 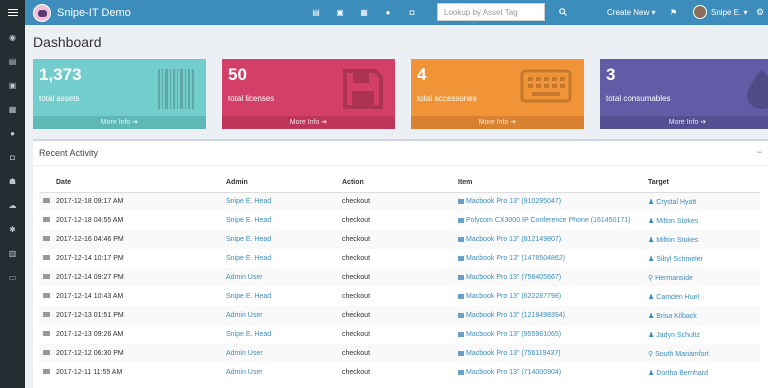 What do you see at coordinates (12, 181) in the screenshot?
I see `users-icon: ☗` at bounding box center [12, 181].